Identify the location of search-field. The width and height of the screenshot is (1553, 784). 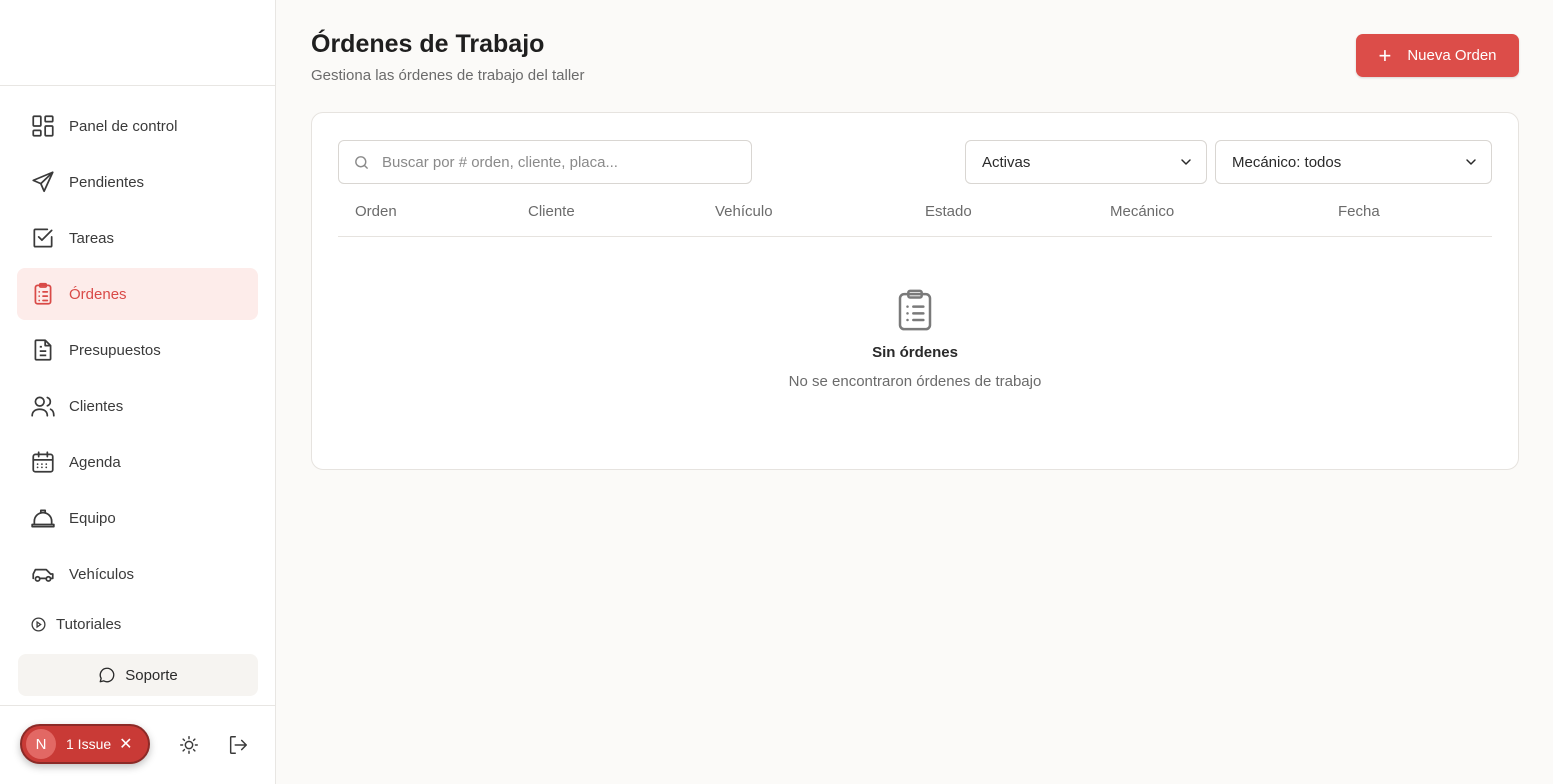
(545, 162).